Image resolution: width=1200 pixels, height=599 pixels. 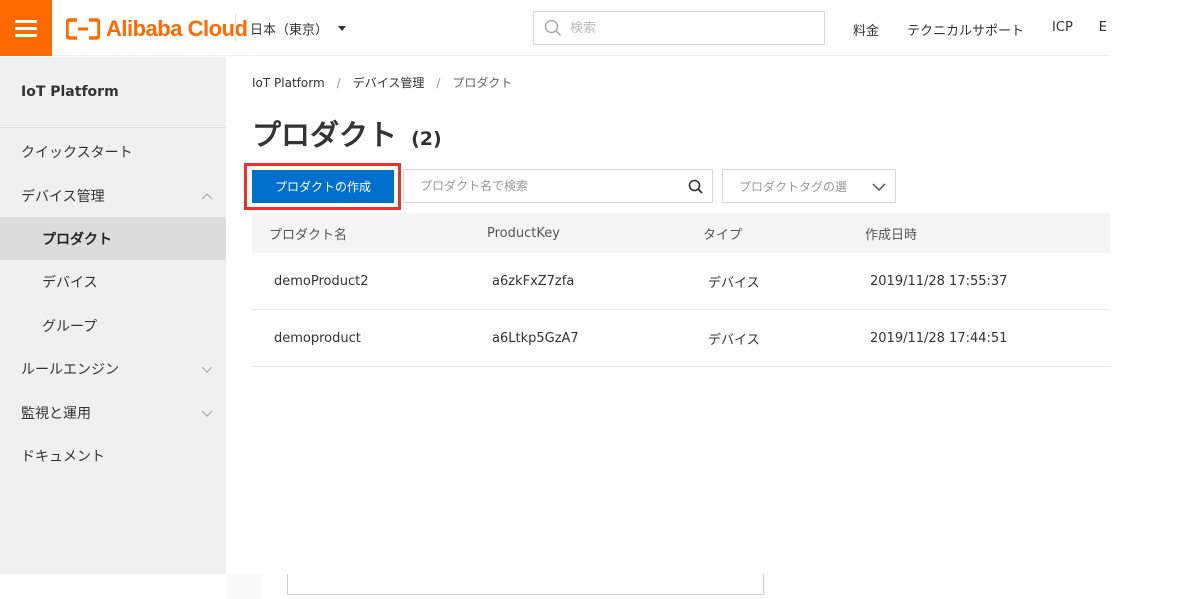 What do you see at coordinates (361, 233) in the screenshot?
I see `column-header-product-name: プロダクト名` at bounding box center [361, 233].